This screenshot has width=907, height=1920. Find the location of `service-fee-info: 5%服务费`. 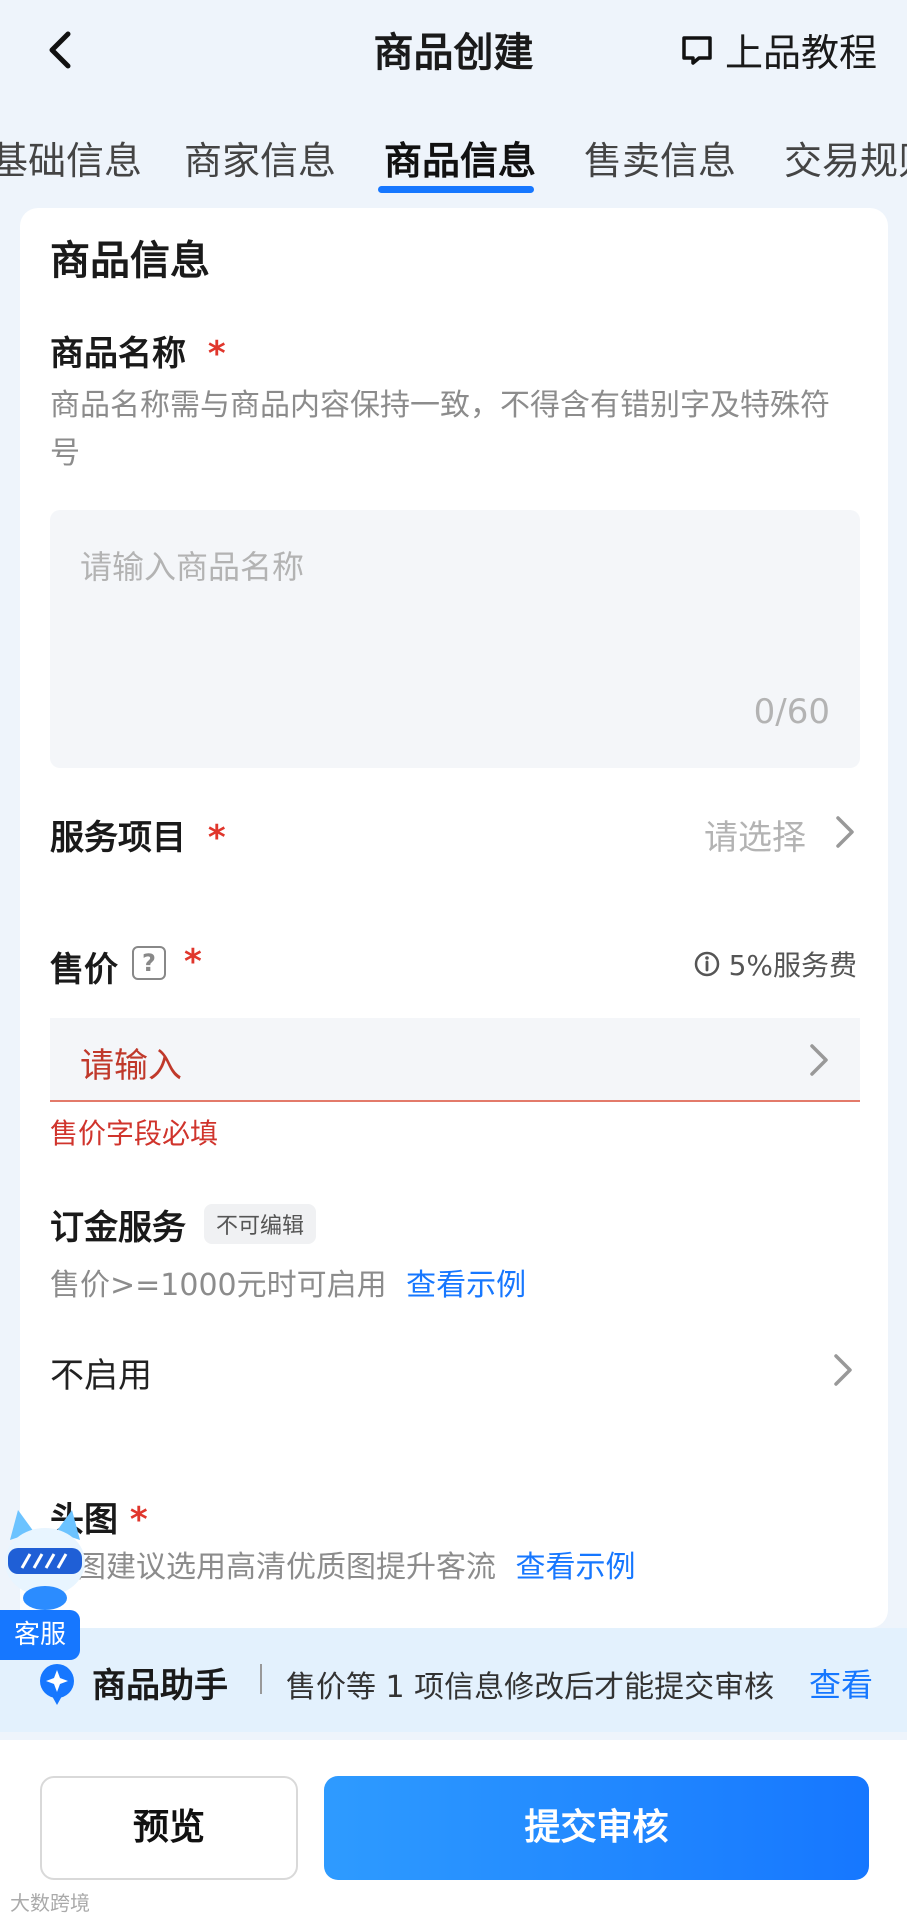

service-fee-info: 5%服务费 is located at coordinates (775, 964).